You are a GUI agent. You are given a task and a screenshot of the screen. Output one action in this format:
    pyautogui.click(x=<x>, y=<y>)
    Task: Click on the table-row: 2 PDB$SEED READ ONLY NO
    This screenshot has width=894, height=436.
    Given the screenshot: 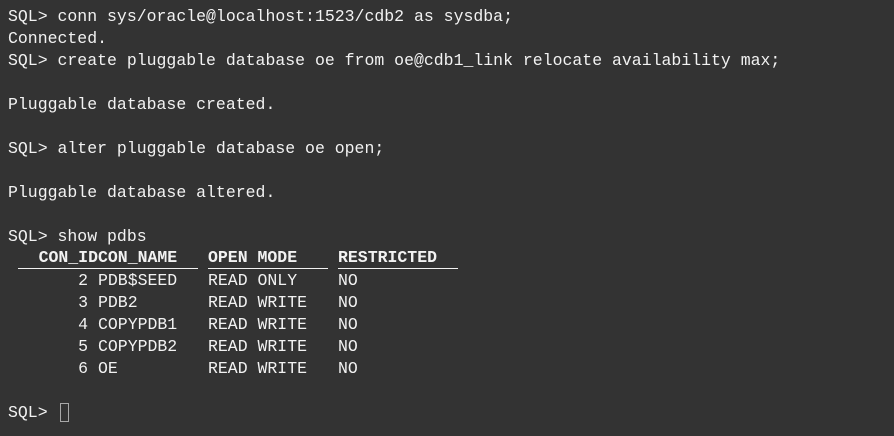 What is the action you would take?
    pyautogui.click(x=451, y=281)
    